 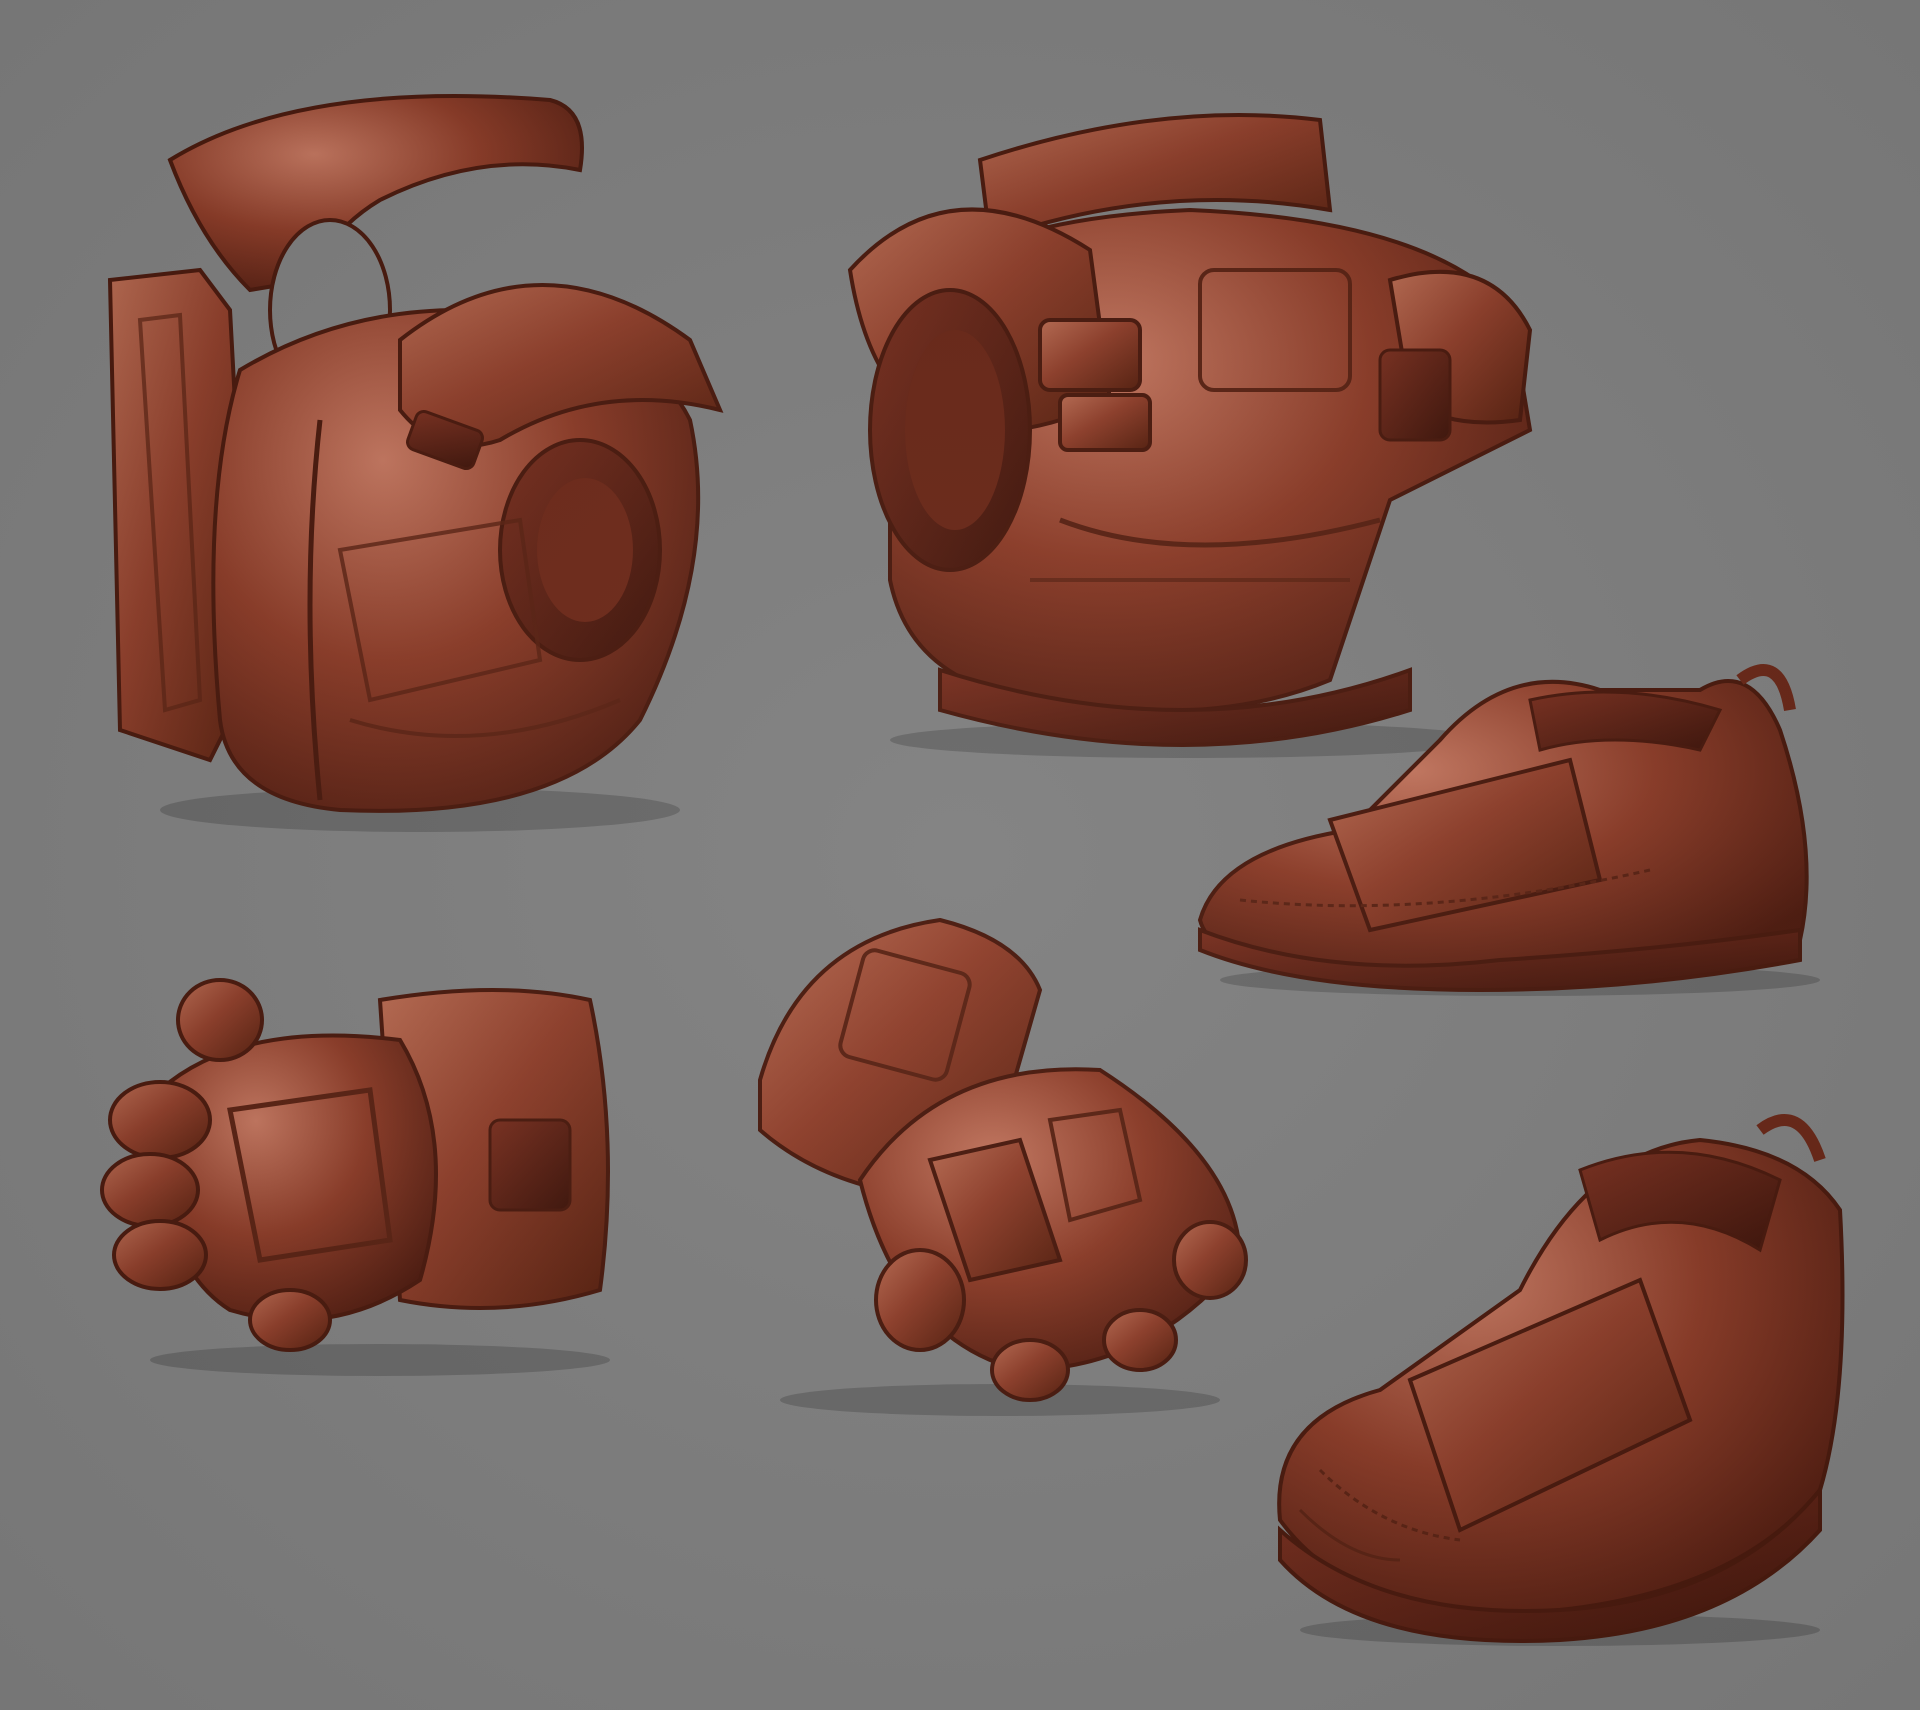 What do you see at coordinates (1561, 1380) in the screenshot?
I see `shoe-angled-view` at bounding box center [1561, 1380].